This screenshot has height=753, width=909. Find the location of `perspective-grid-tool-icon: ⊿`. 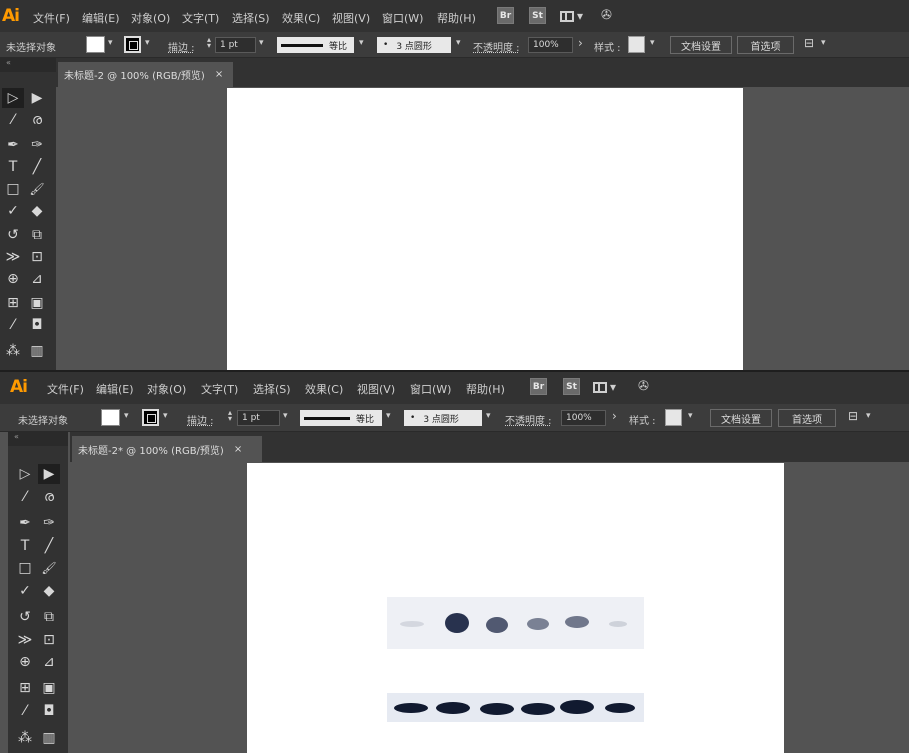

perspective-grid-tool-icon: ⊿ is located at coordinates (37, 279).